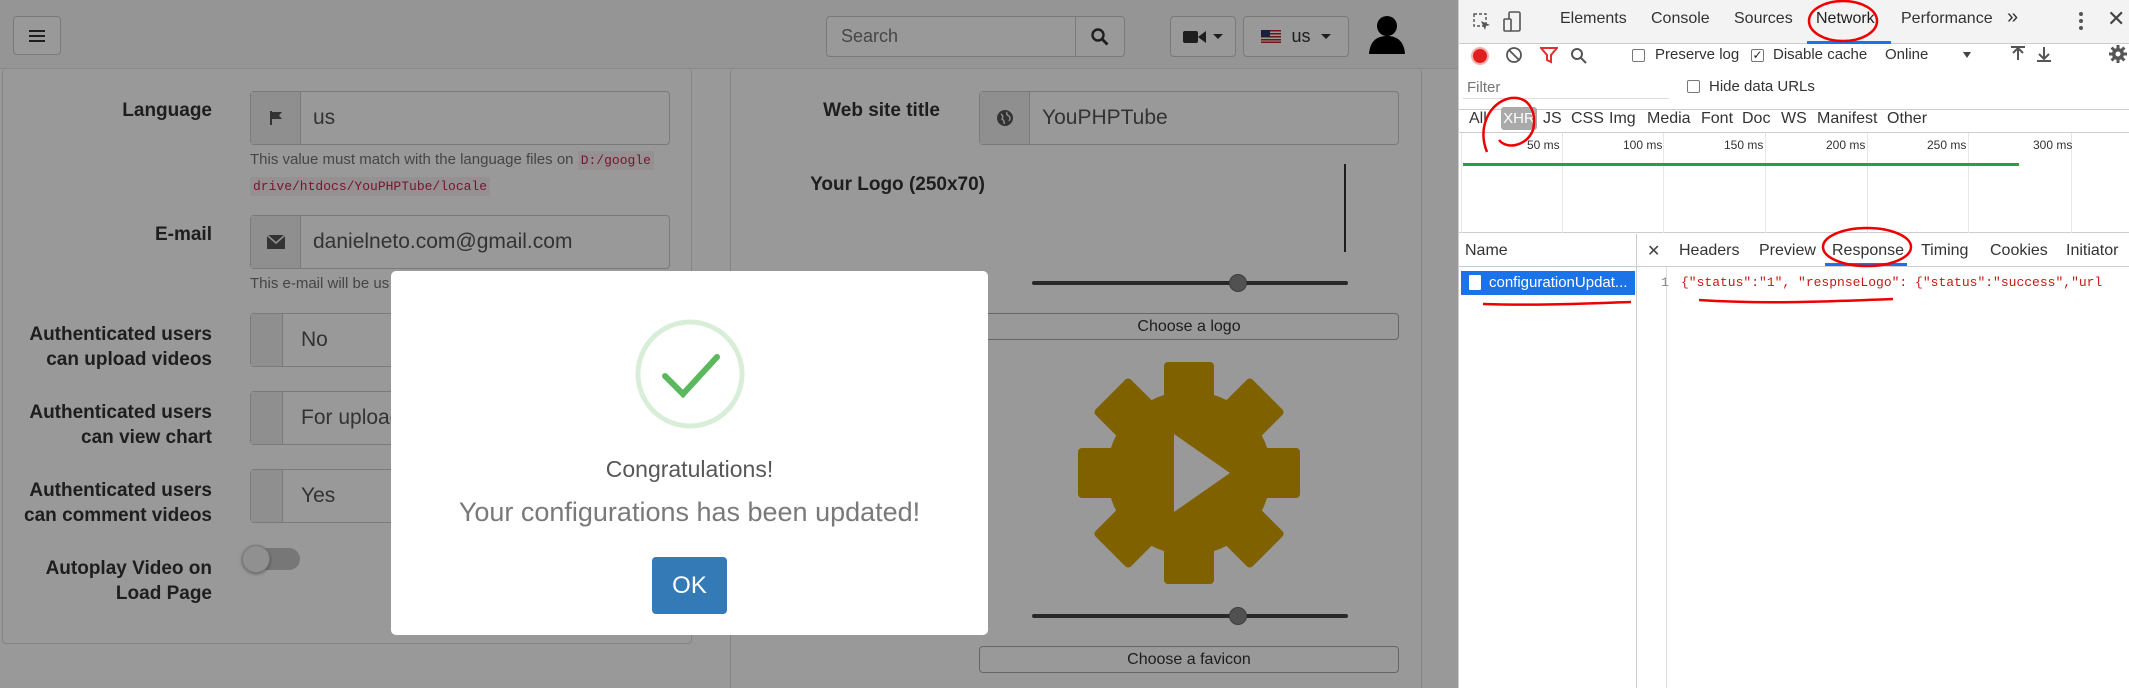  Describe the element at coordinates (1697, 153) in the screenshot. I see `red-annotations` at that location.